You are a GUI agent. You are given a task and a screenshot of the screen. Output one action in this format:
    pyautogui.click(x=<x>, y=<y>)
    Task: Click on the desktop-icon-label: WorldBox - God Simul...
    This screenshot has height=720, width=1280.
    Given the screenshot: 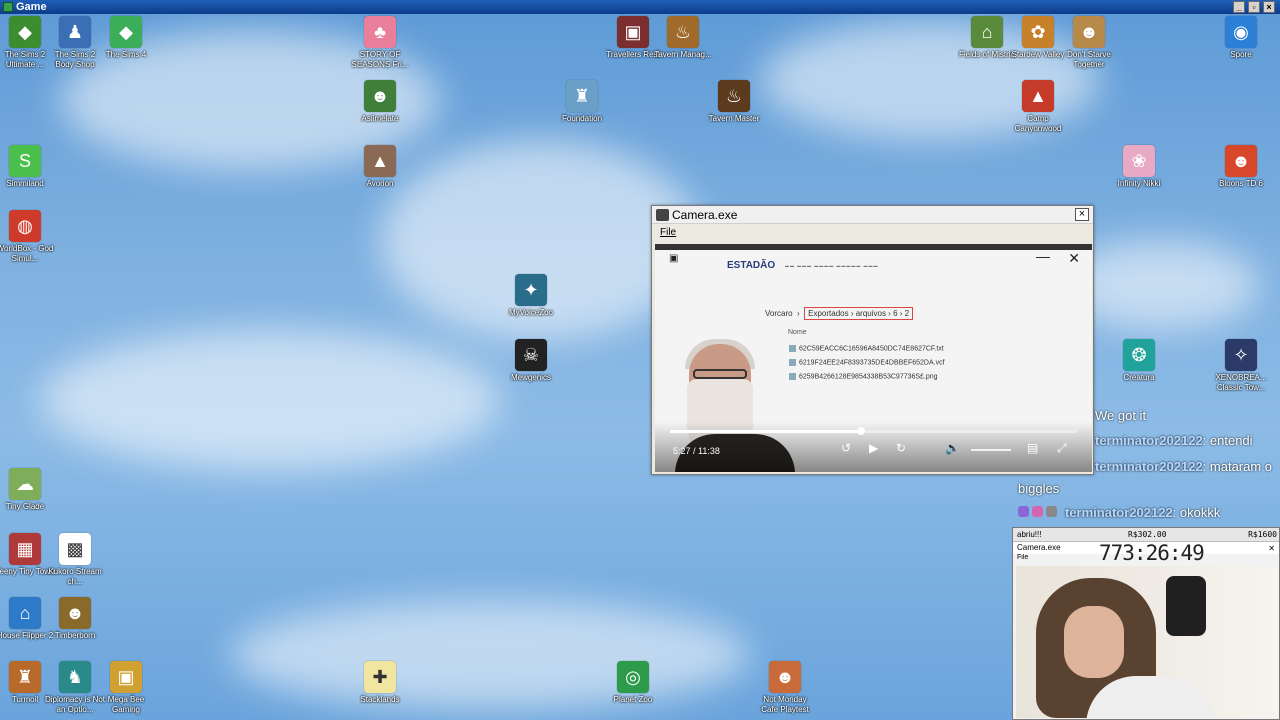 What is the action you would take?
    pyautogui.click(x=27, y=253)
    